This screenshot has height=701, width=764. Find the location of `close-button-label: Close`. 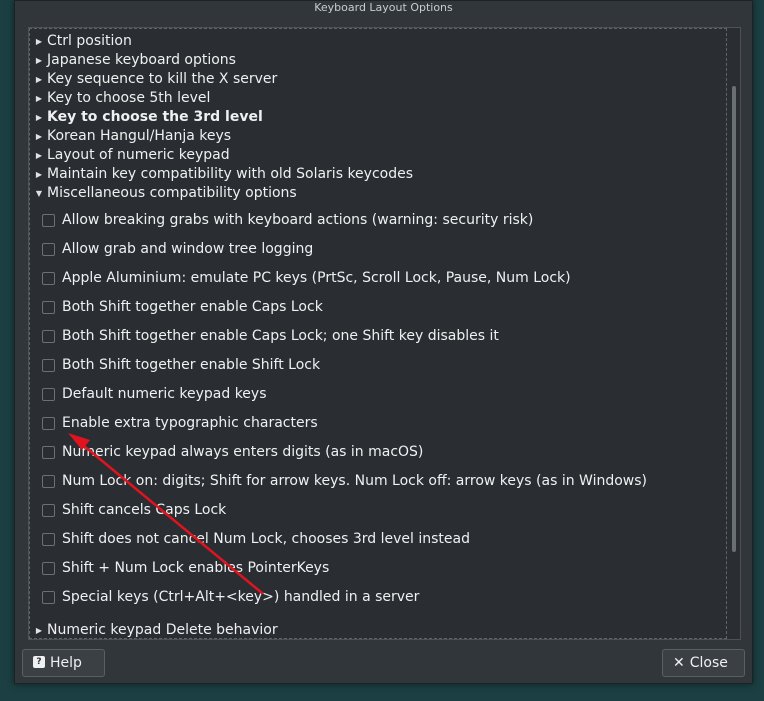

close-button-label: Close is located at coordinates (708, 663).